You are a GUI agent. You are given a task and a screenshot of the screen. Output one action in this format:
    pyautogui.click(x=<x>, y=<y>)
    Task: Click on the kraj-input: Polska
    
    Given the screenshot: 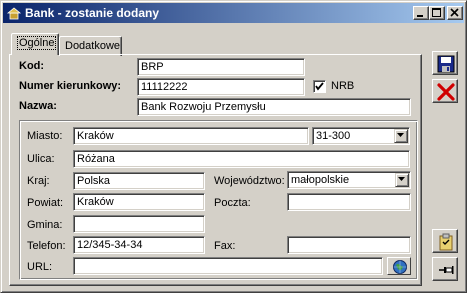 What is the action you would take?
    pyautogui.click(x=139, y=181)
    